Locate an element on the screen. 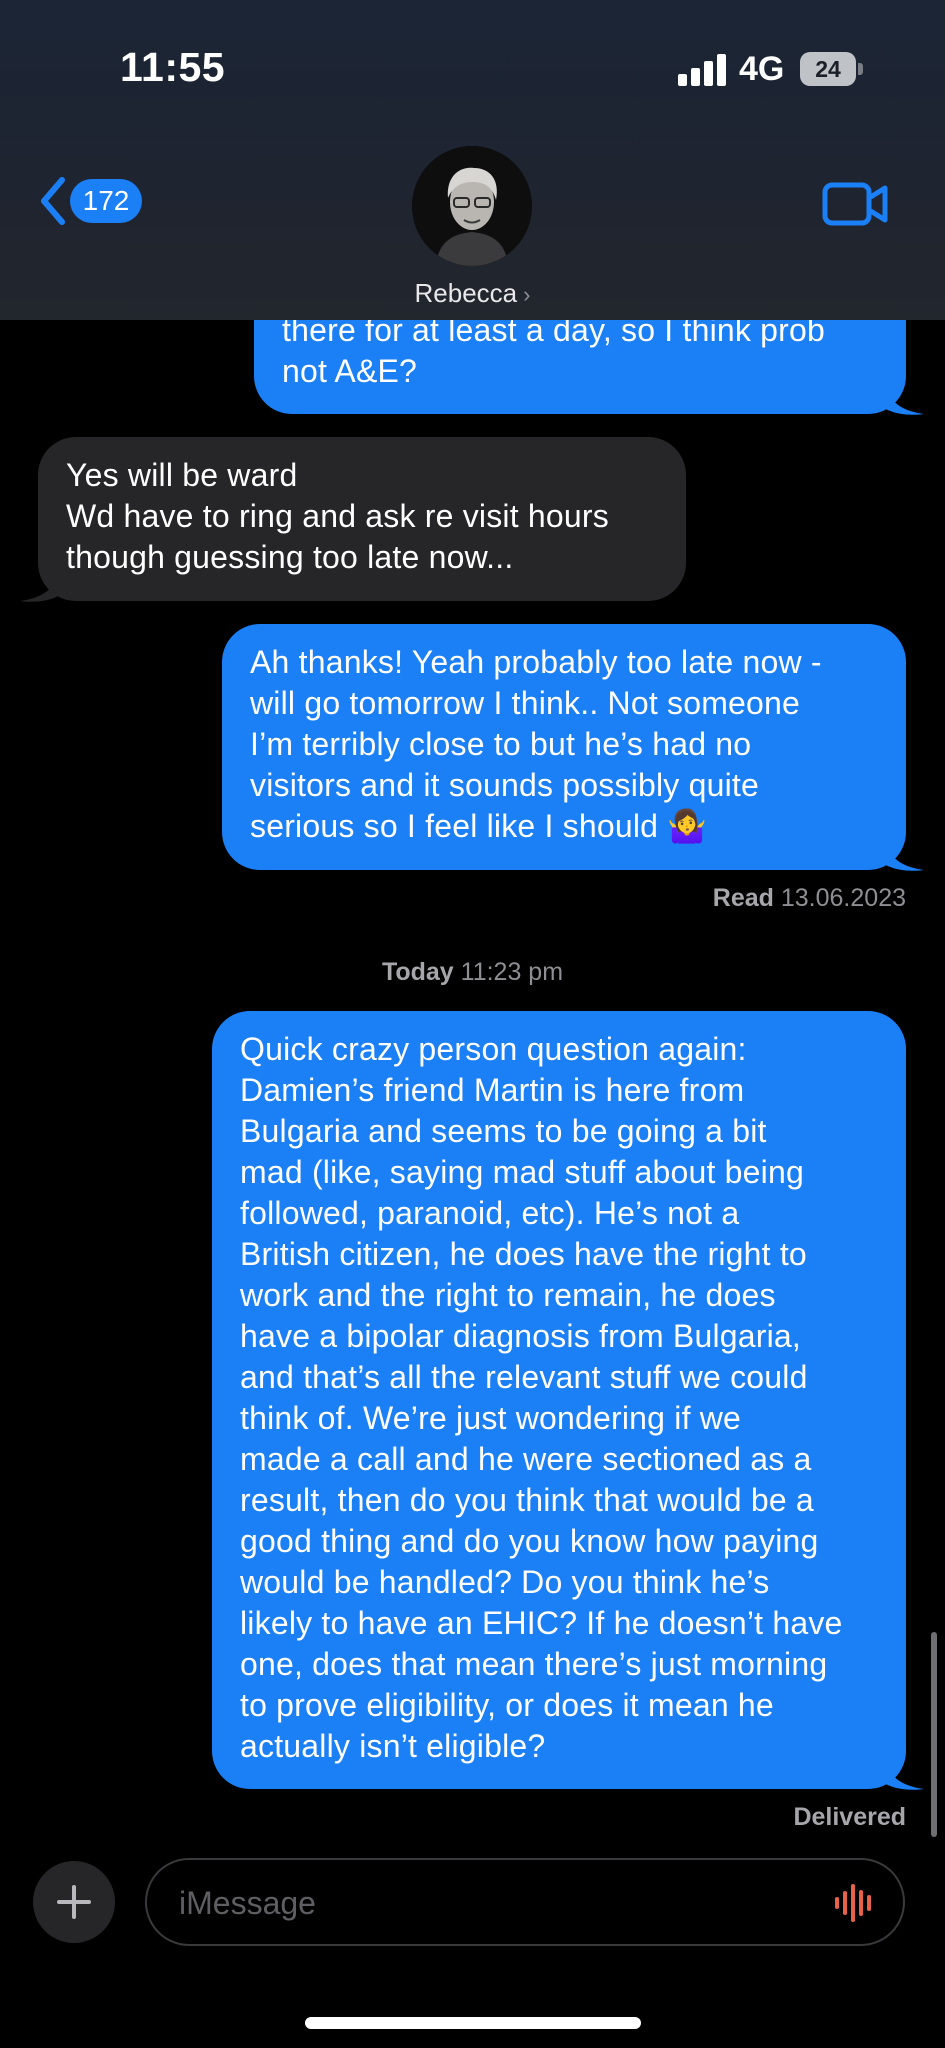 The image size is (945, 2048). plus-icon is located at coordinates (74, 1902).